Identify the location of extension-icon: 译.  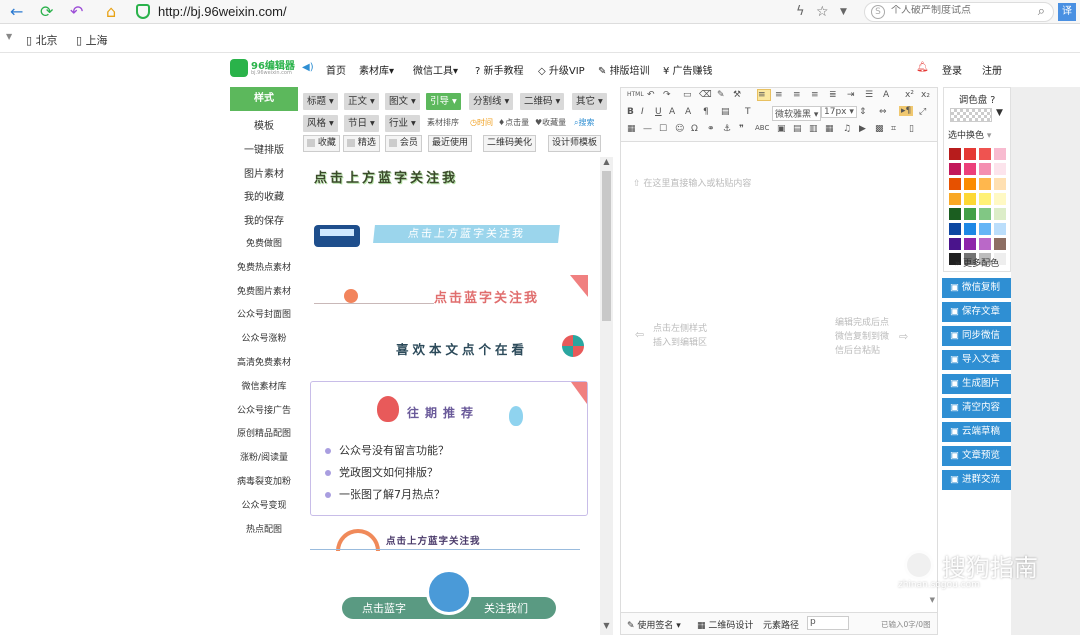
(1067, 12).